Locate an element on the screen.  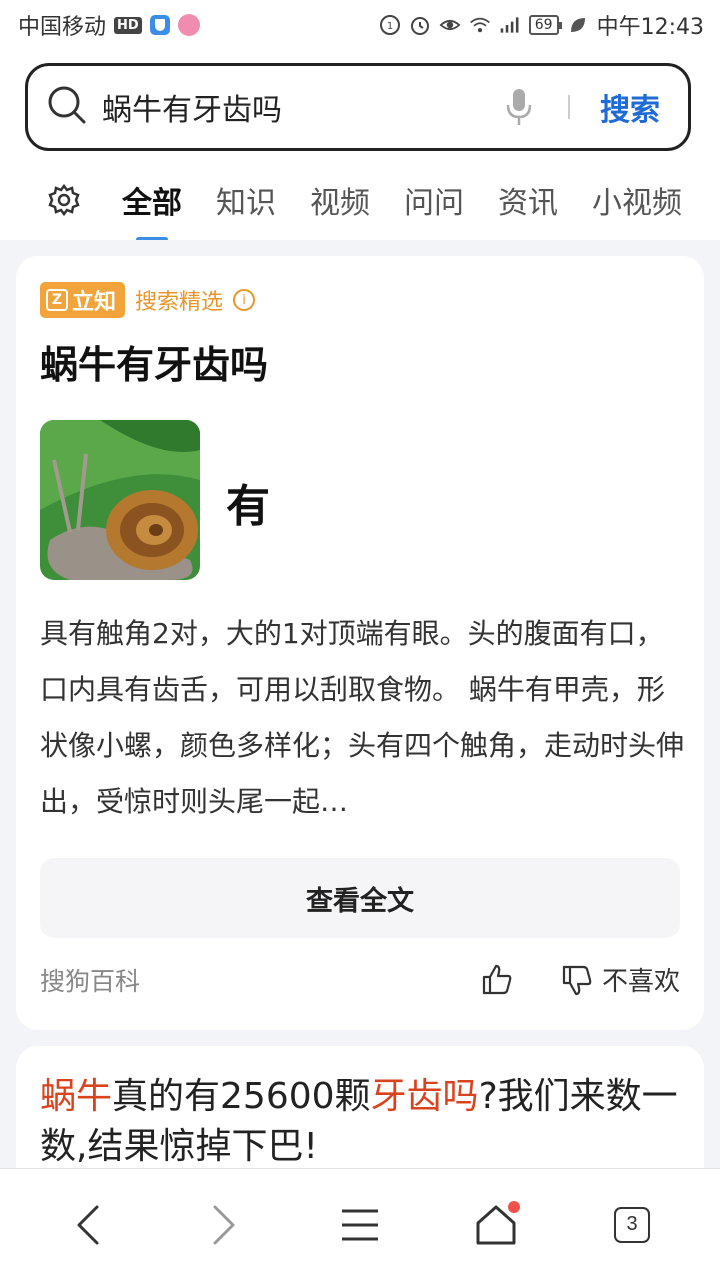
signal-icon is located at coordinates (510, 25).